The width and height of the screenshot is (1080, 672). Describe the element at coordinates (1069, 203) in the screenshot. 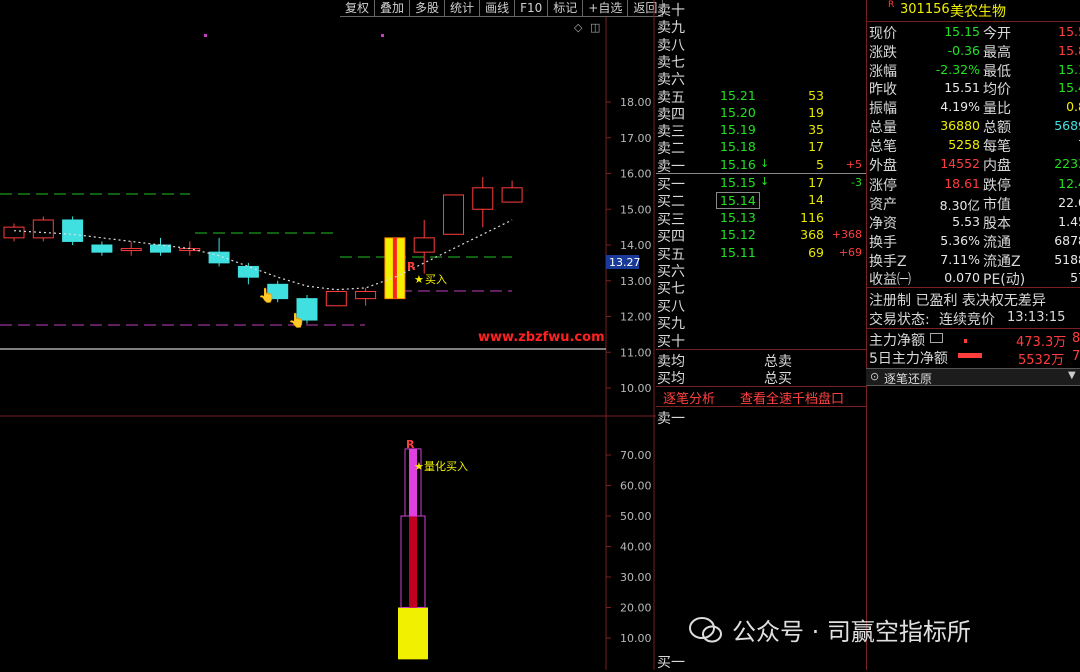

I see `quote-value: 22.0` at that location.